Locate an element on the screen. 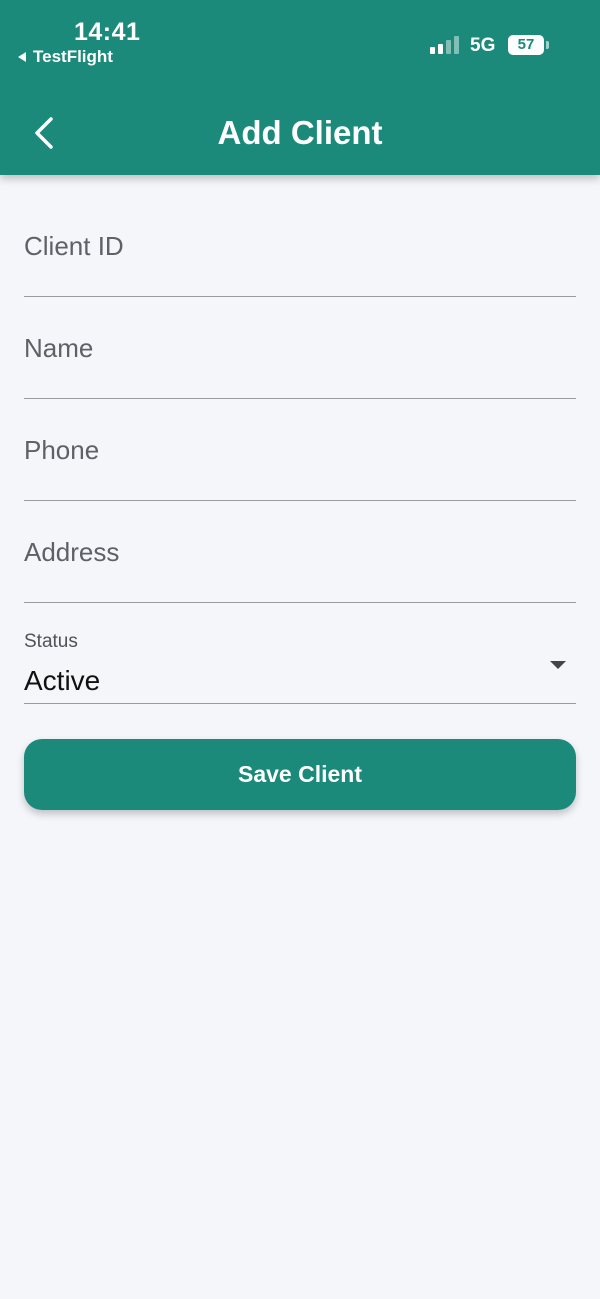  battery-tip is located at coordinates (547, 45).